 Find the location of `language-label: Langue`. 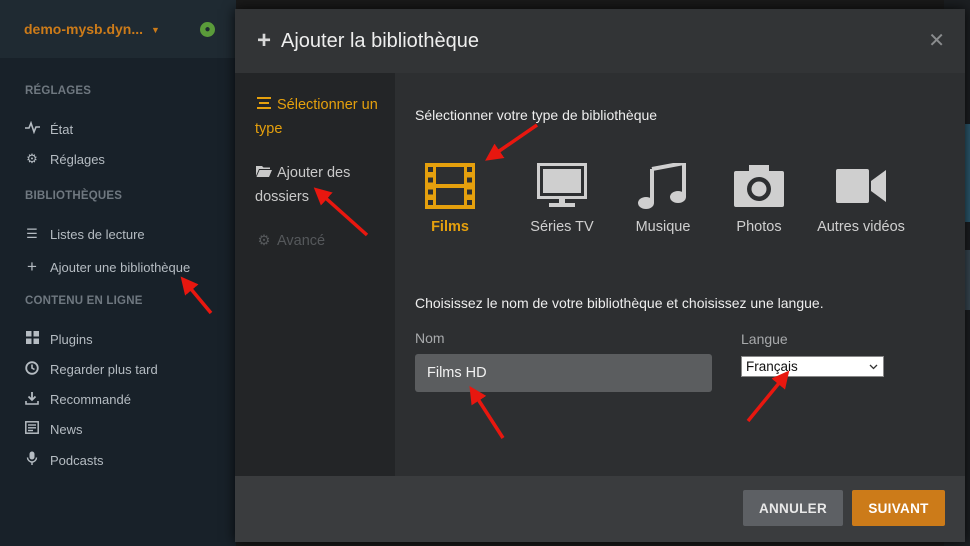

language-label: Langue is located at coordinates (764, 339).